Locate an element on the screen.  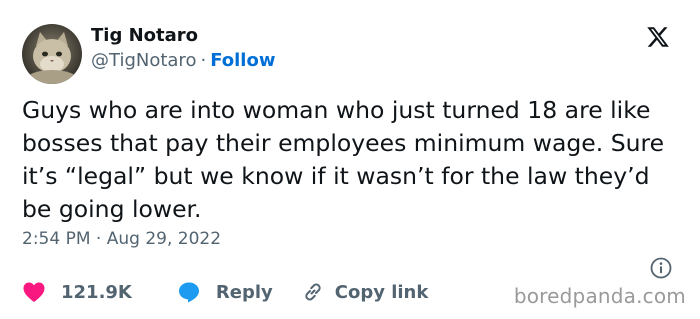
copy-link-button: Copy link is located at coordinates (365, 292).